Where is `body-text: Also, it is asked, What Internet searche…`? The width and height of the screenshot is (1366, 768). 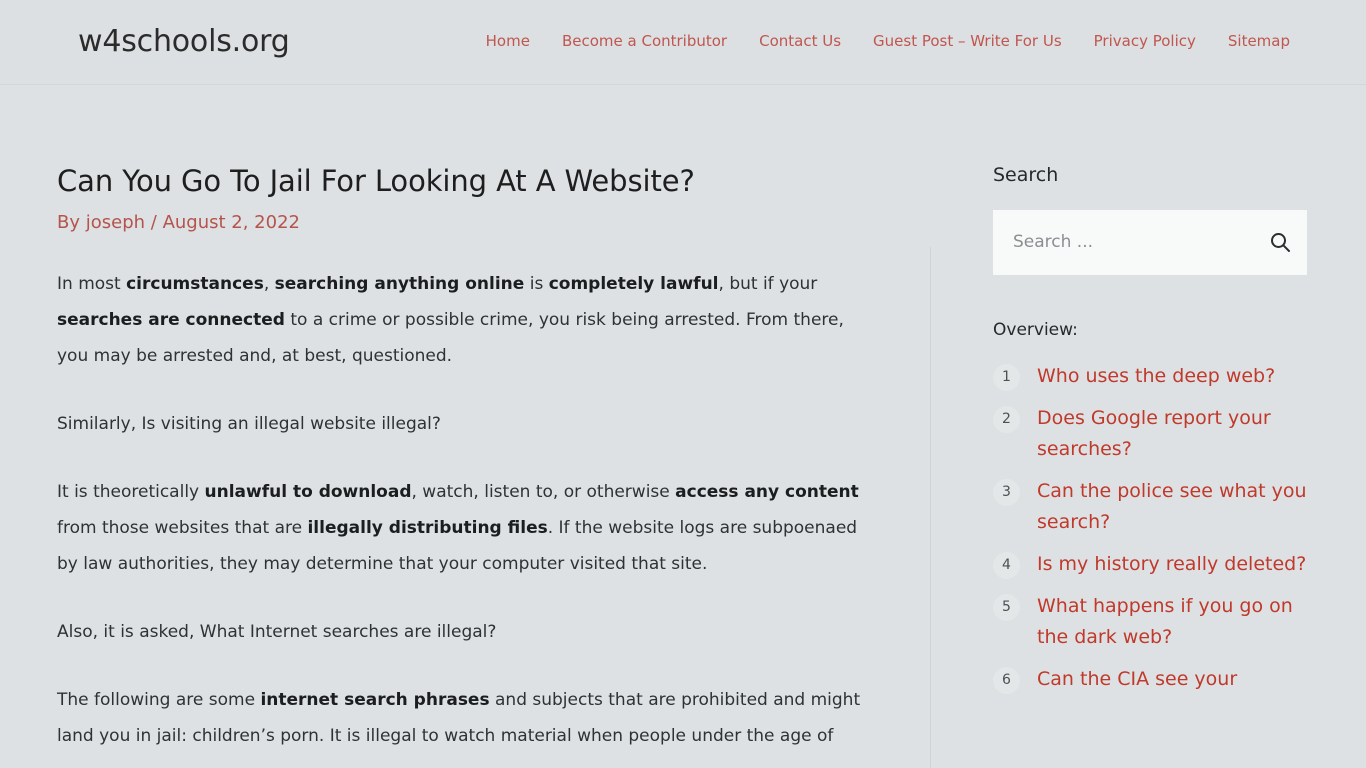 body-text: Also, it is asked, What Internet searche… is located at coordinates (277, 631).